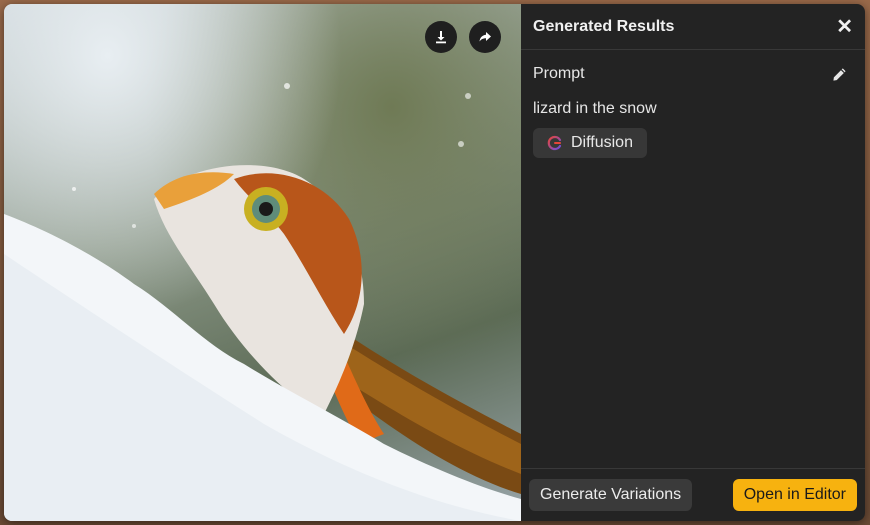 The width and height of the screenshot is (870, 525). I want to click on open-in-editor-button: Open in Editor, so click(794, 495).